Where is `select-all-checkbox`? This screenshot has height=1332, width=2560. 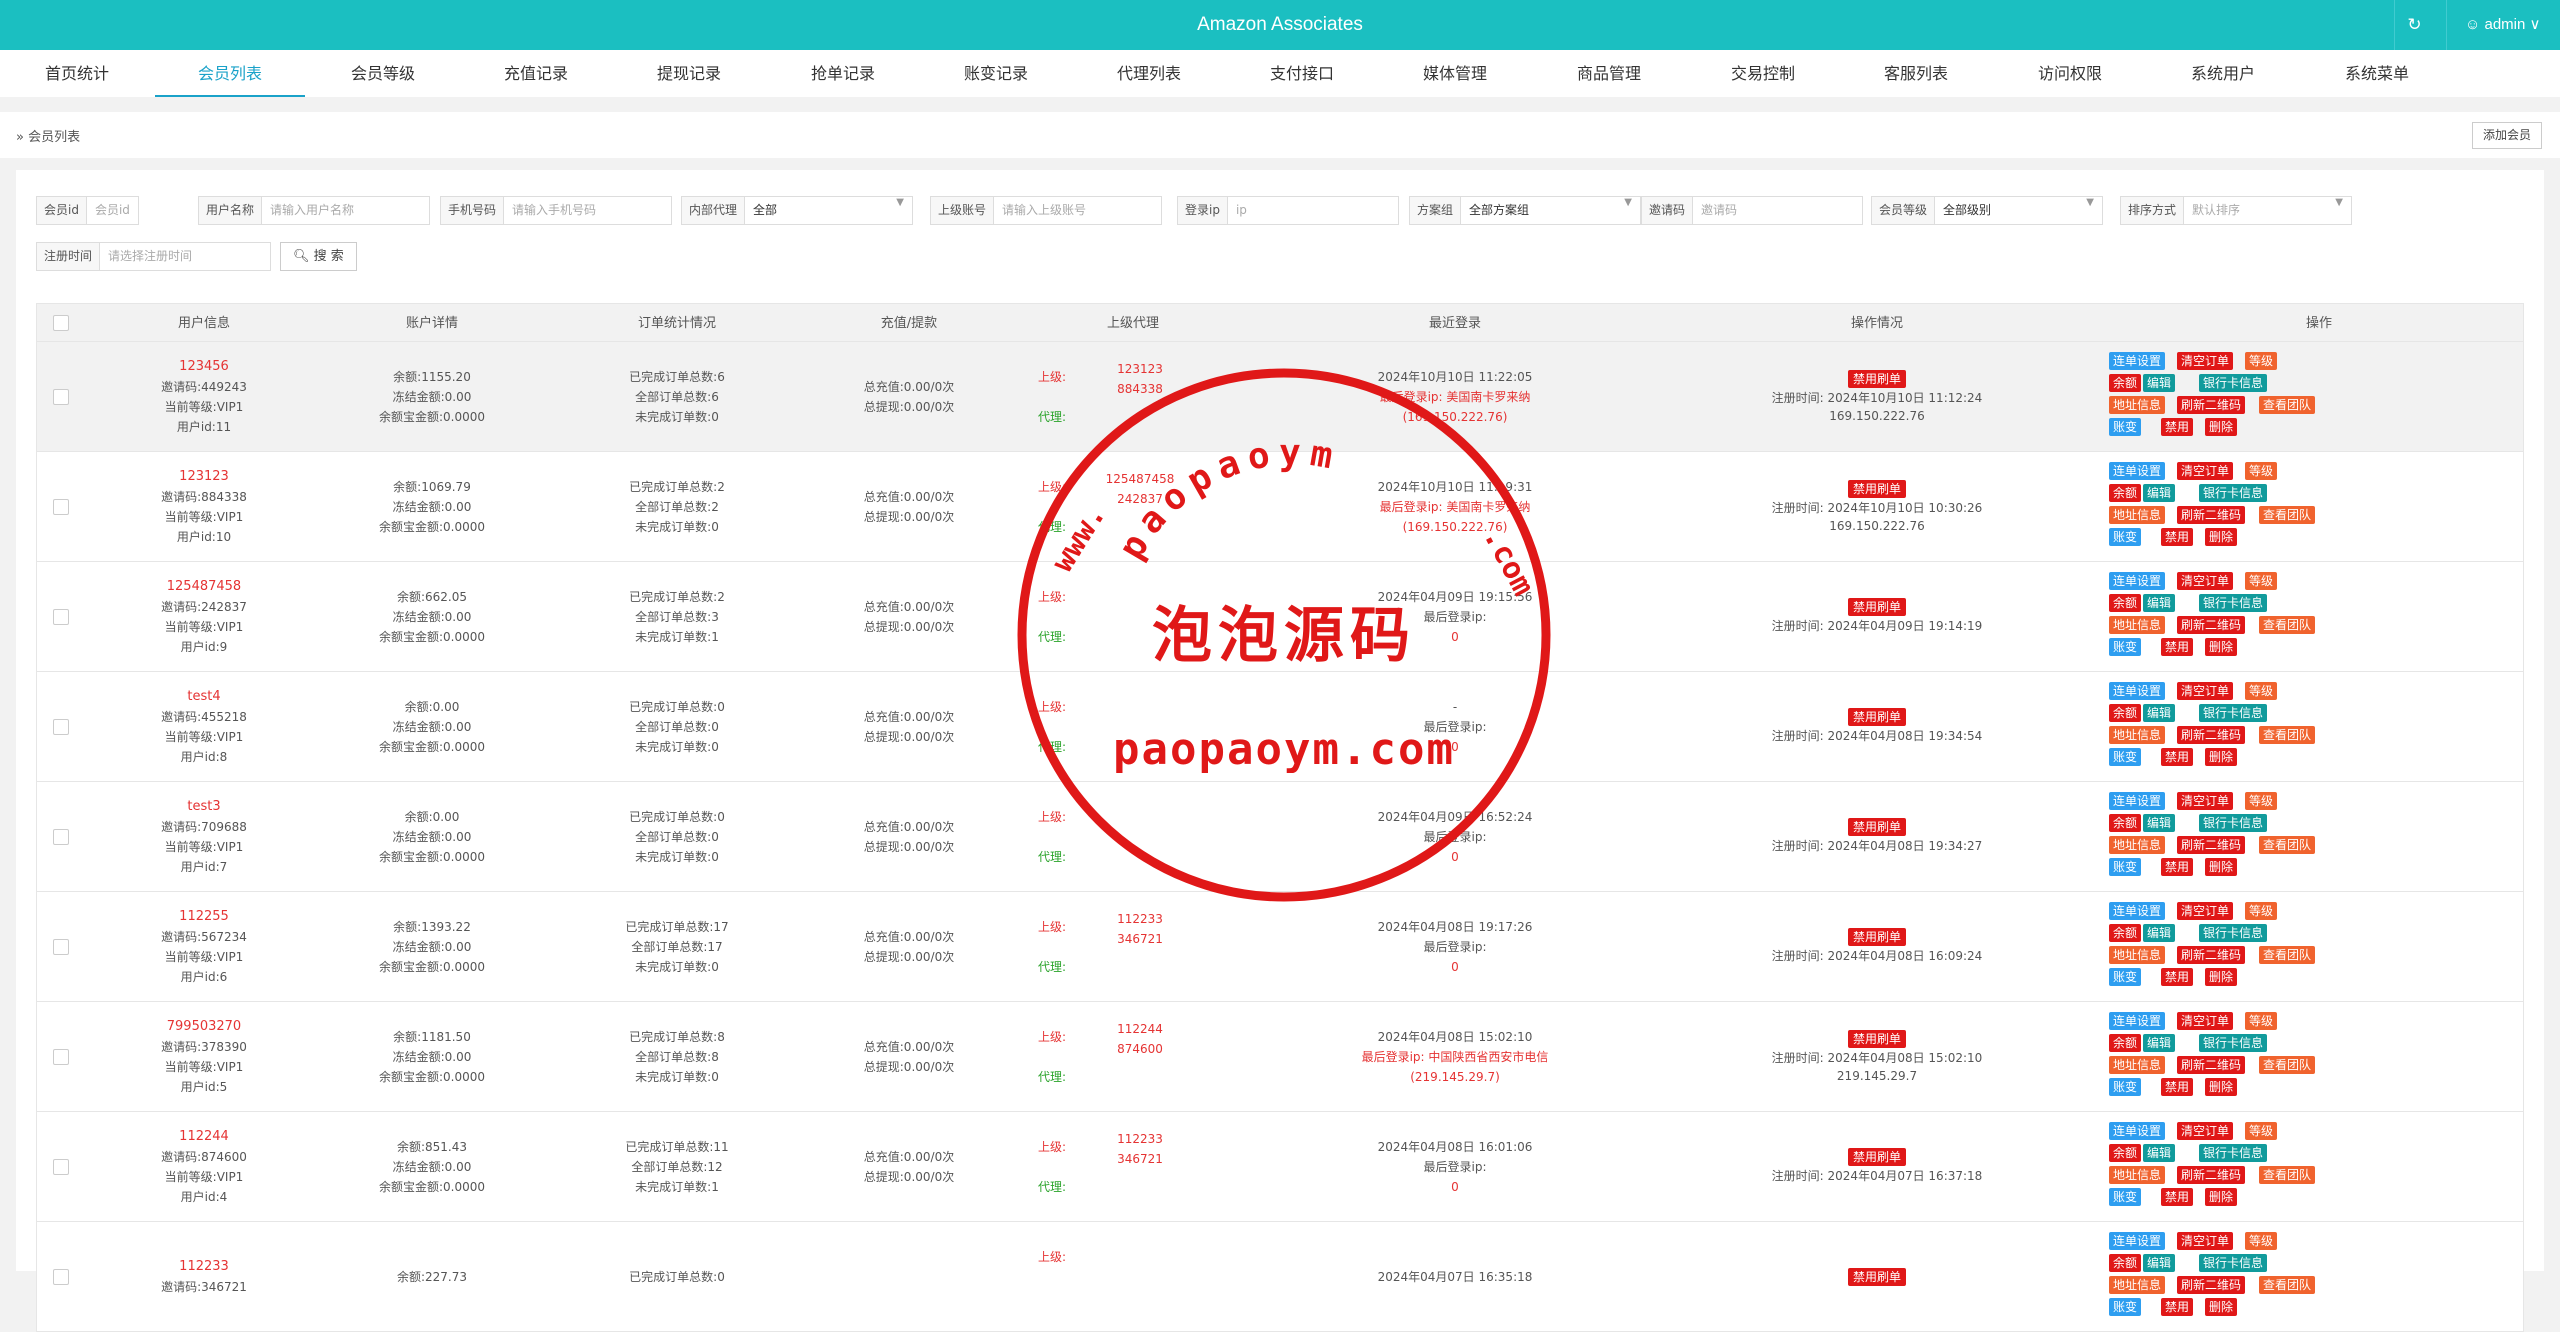
select-all-checkbox is located at coordinates (61, 323).